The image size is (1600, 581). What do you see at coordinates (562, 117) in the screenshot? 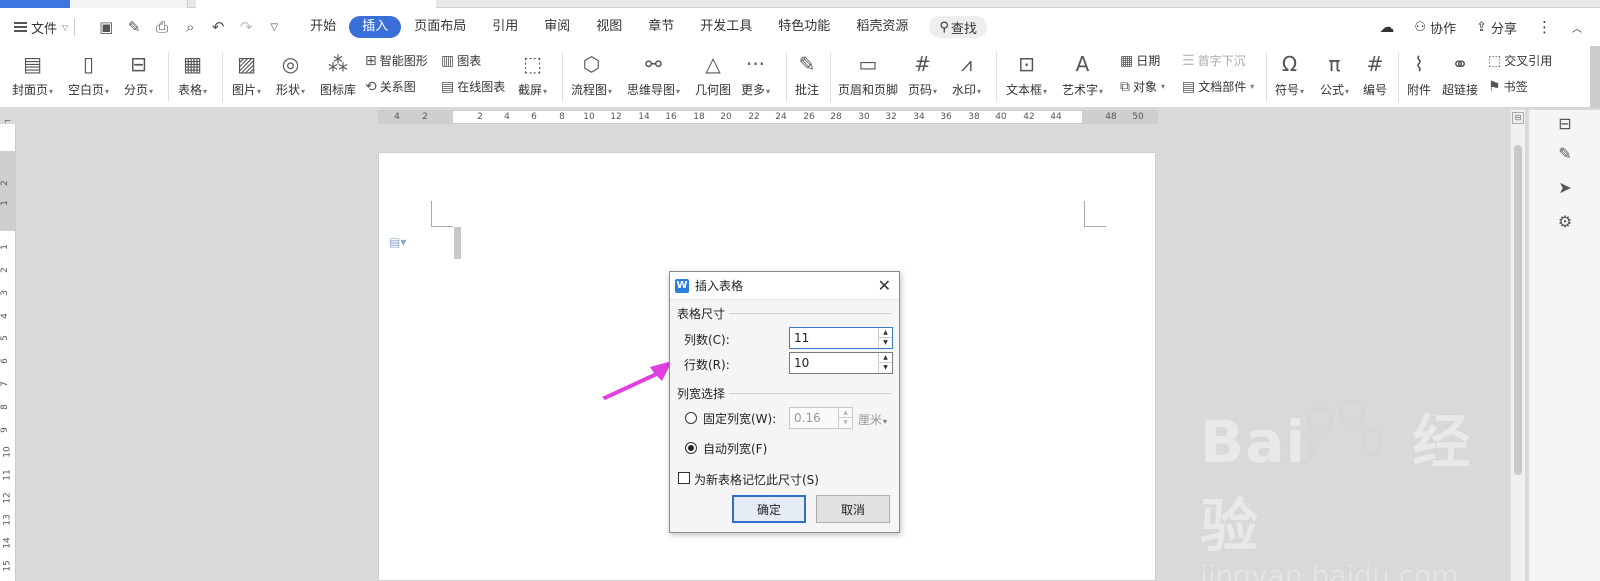
I see `ruler-number: 8` at bounding box center [562, 117].